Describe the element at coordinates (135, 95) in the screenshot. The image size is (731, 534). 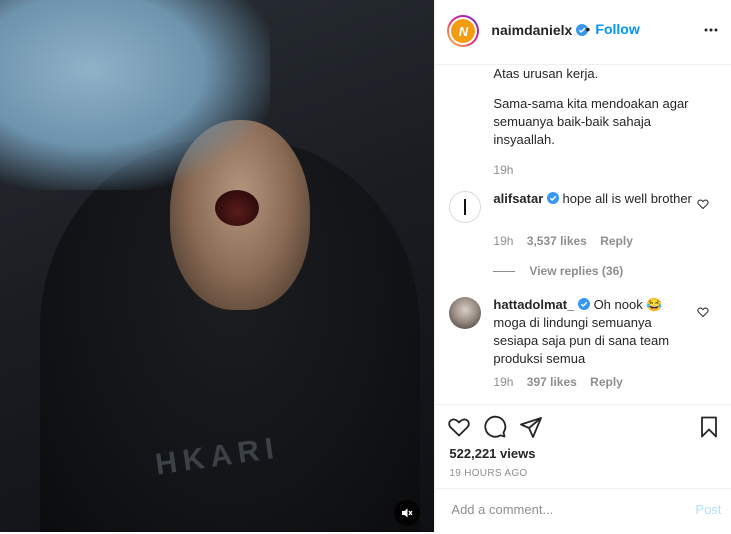
I see `video-glove-shape` at that location.